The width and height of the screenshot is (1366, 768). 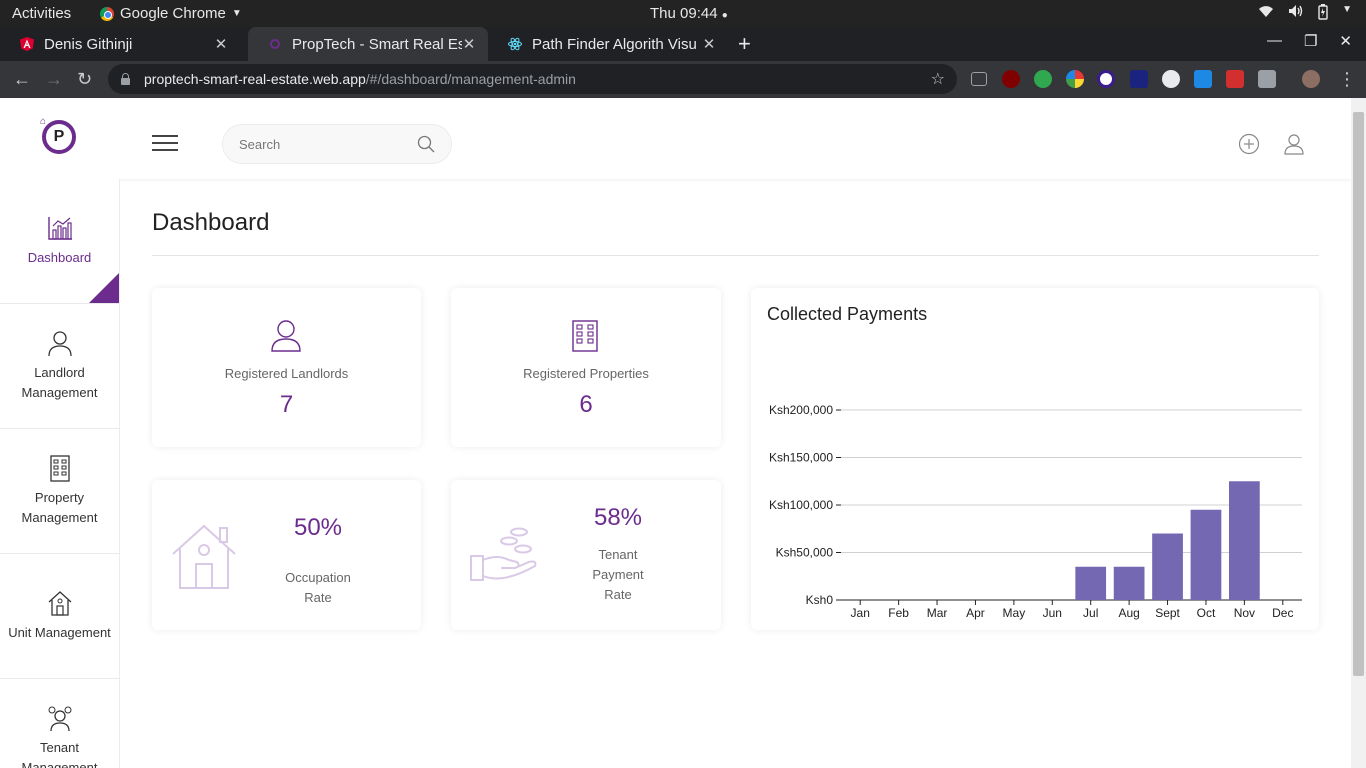 What do you see at coordinates (59, 507) in the screenshot?
I see `sidebar-item-label: Property Management` at bounding box center [59, 507].